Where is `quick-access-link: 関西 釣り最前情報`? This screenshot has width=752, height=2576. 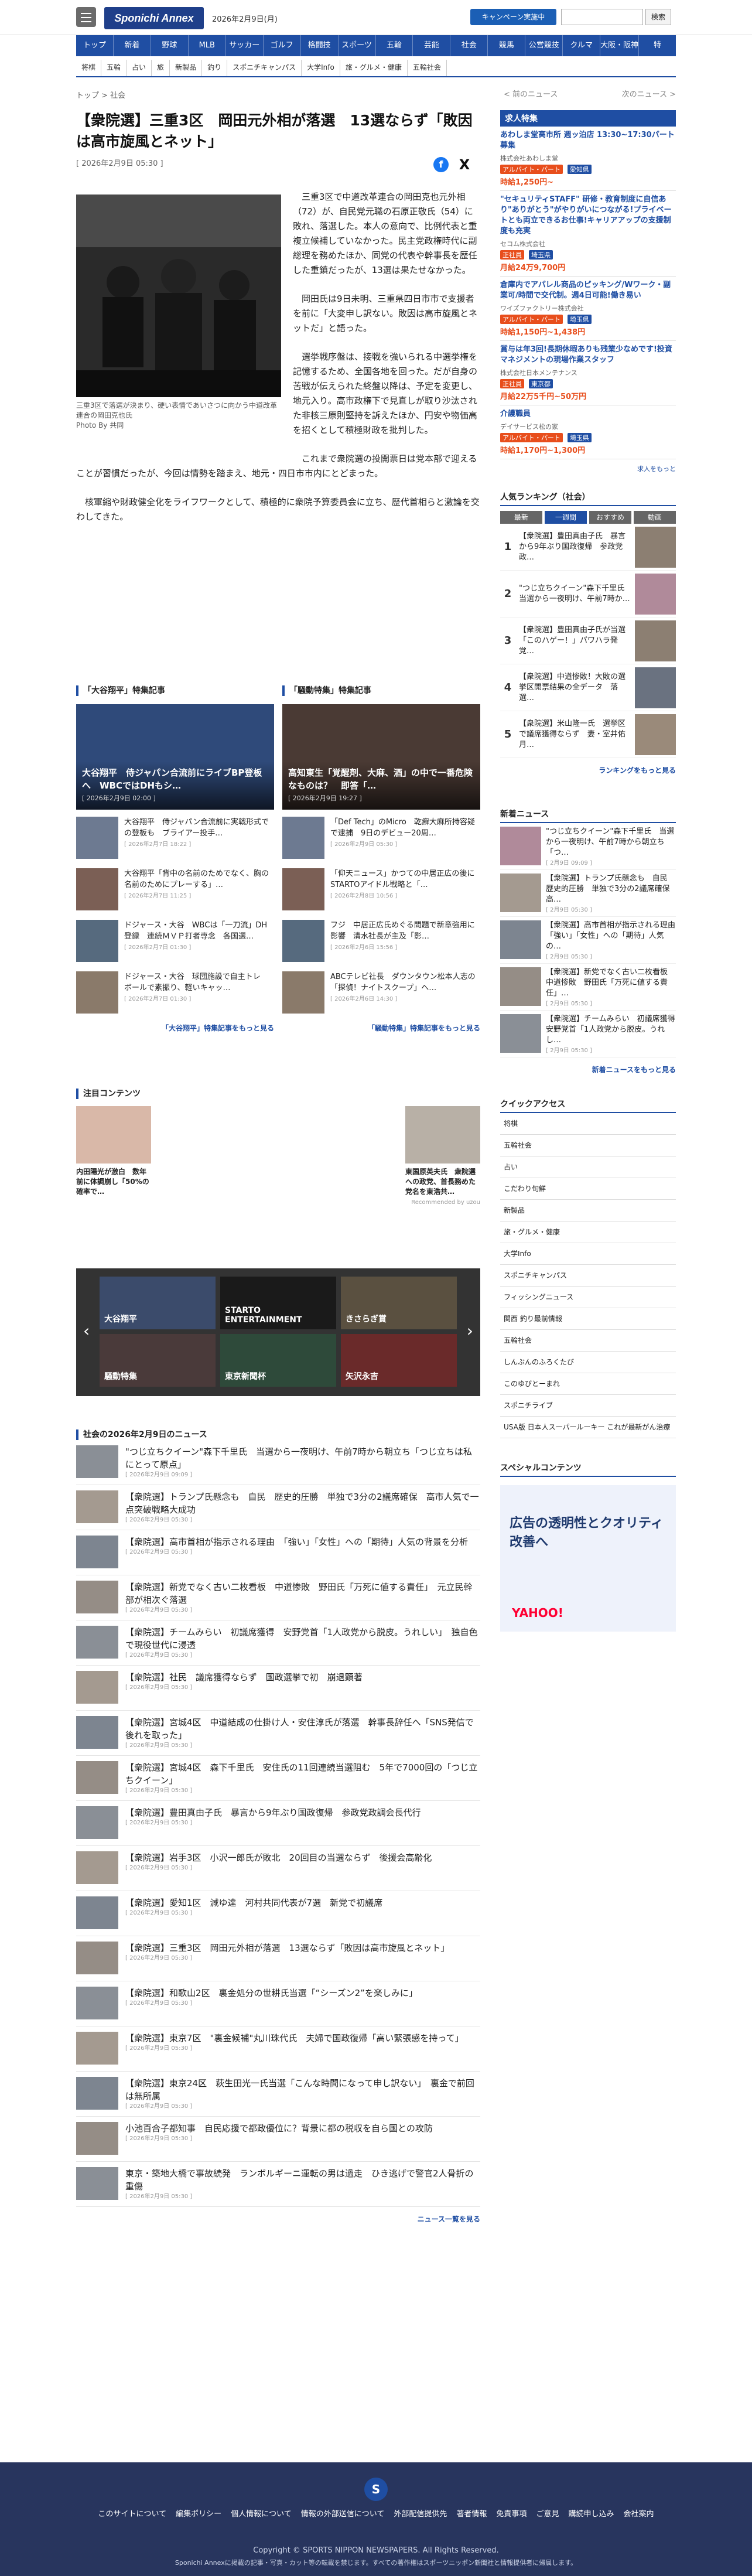 quick-access-link: 関西 釣り最前情報 is located at coordinates (588, 1319).